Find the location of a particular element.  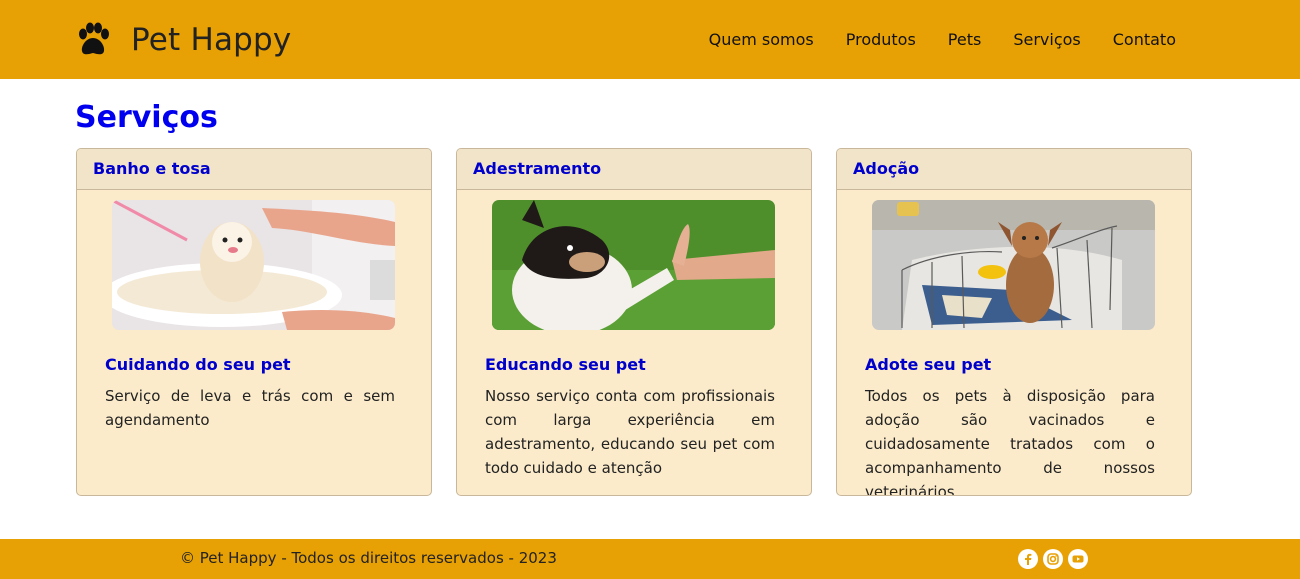

instagram-icon is located at coordinates (1053, 559).